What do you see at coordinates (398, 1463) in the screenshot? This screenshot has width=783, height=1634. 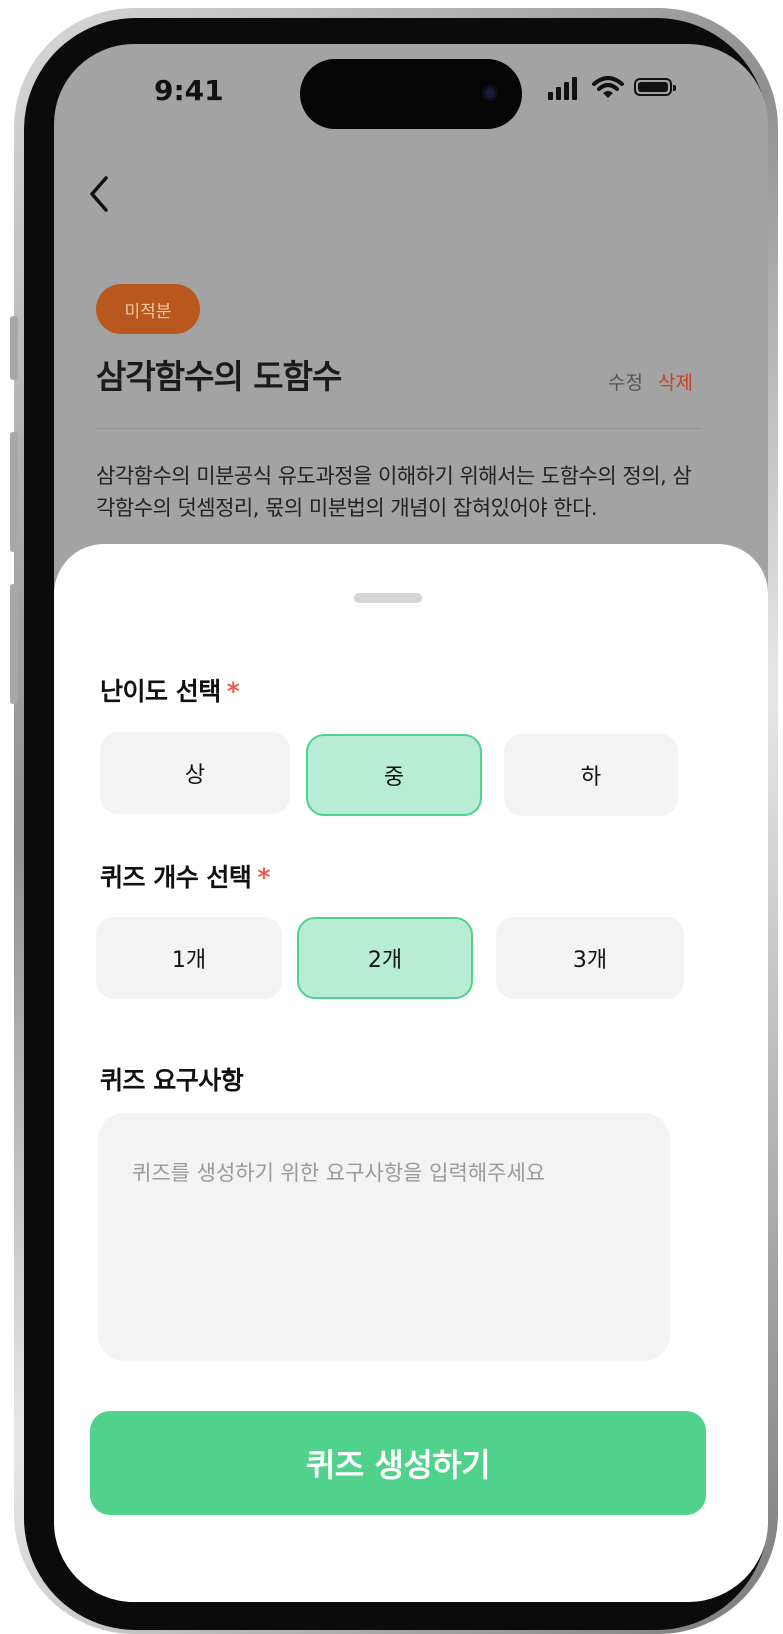 I see `generate-quiz-button: 퀴즈 생성하기` at bounding box center [398, 1463].